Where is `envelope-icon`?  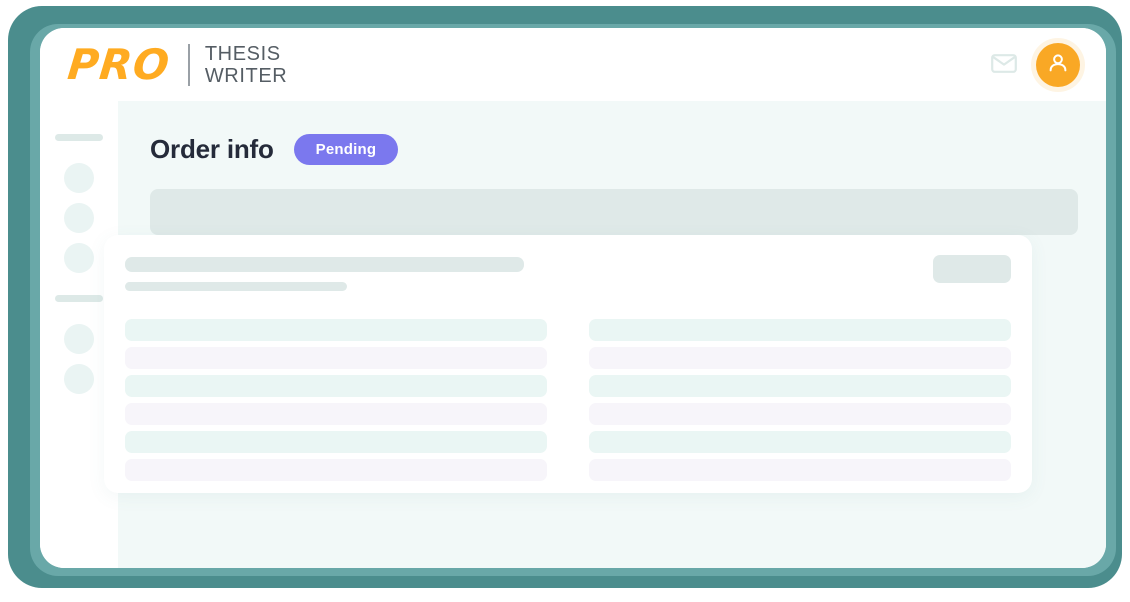 envelope-icon is located at coordinates (1004, 65).